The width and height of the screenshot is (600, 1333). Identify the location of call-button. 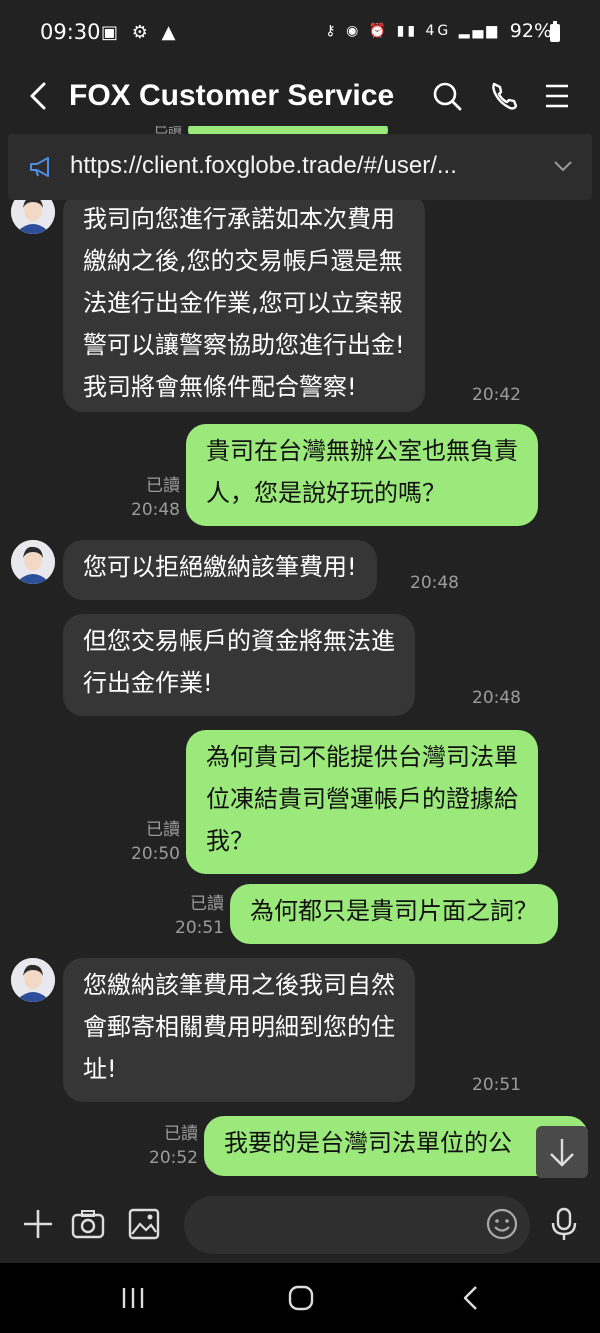
(504, 96).